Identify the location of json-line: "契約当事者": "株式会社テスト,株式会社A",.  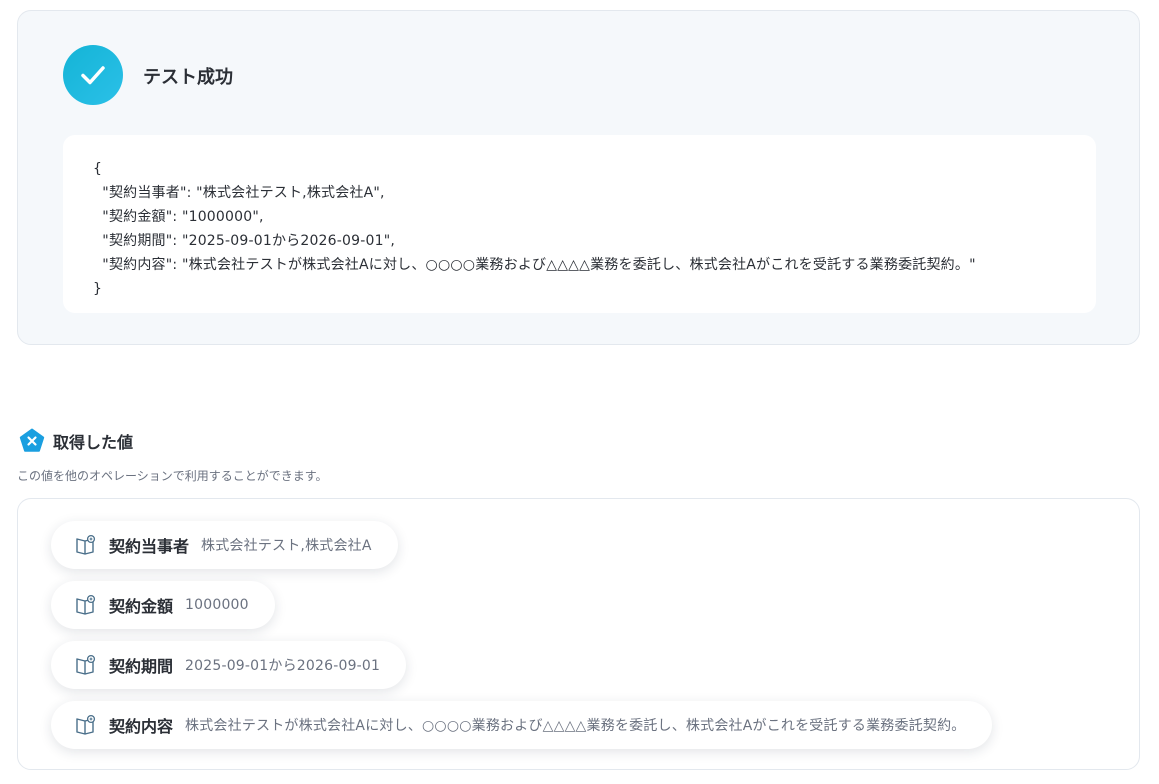
(239, 193).